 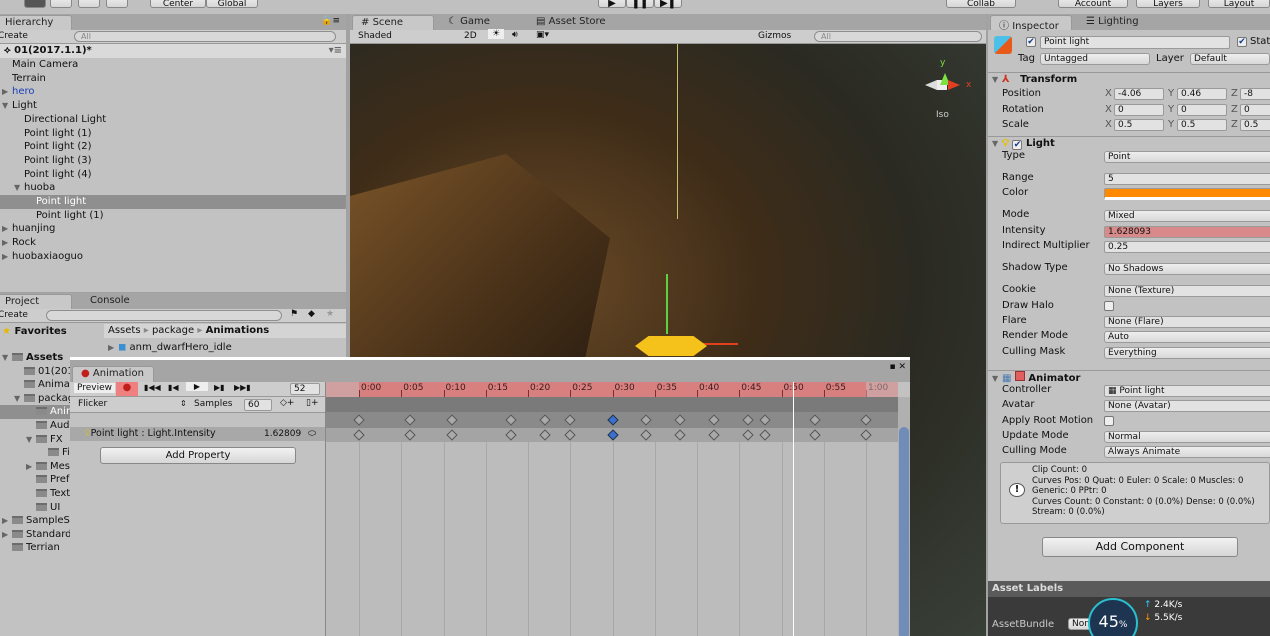 What do you see at coordinates (1242, 42) in the screenshot?
I see `static-checkbox: ✔` at bounding box center [1242, 42].